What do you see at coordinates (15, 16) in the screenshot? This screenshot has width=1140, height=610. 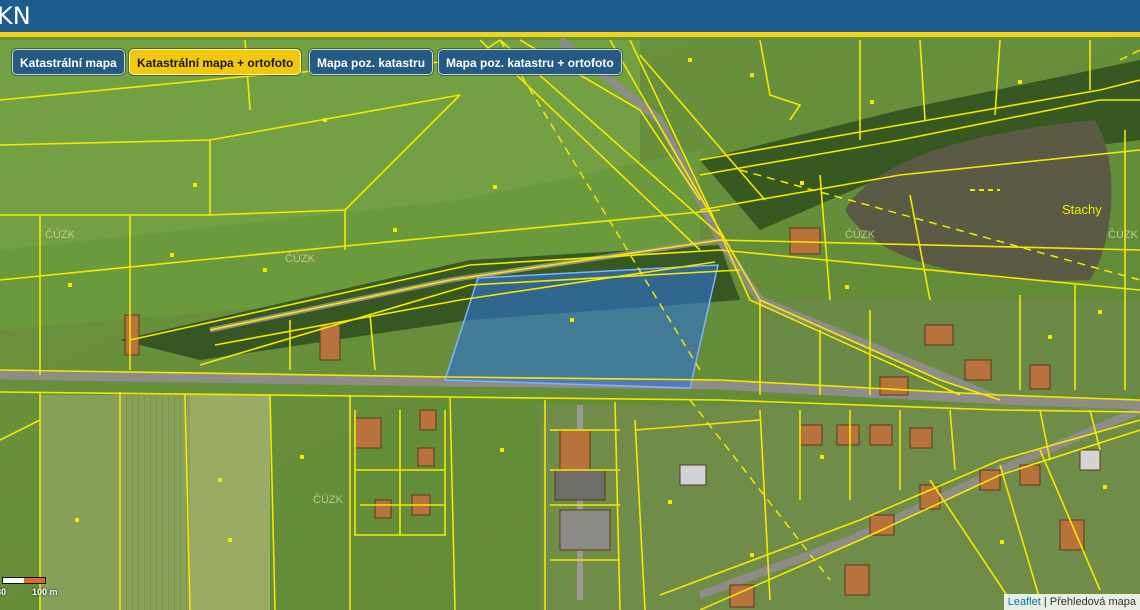 I see `app-title: KN` at bounding box center [15, 16].